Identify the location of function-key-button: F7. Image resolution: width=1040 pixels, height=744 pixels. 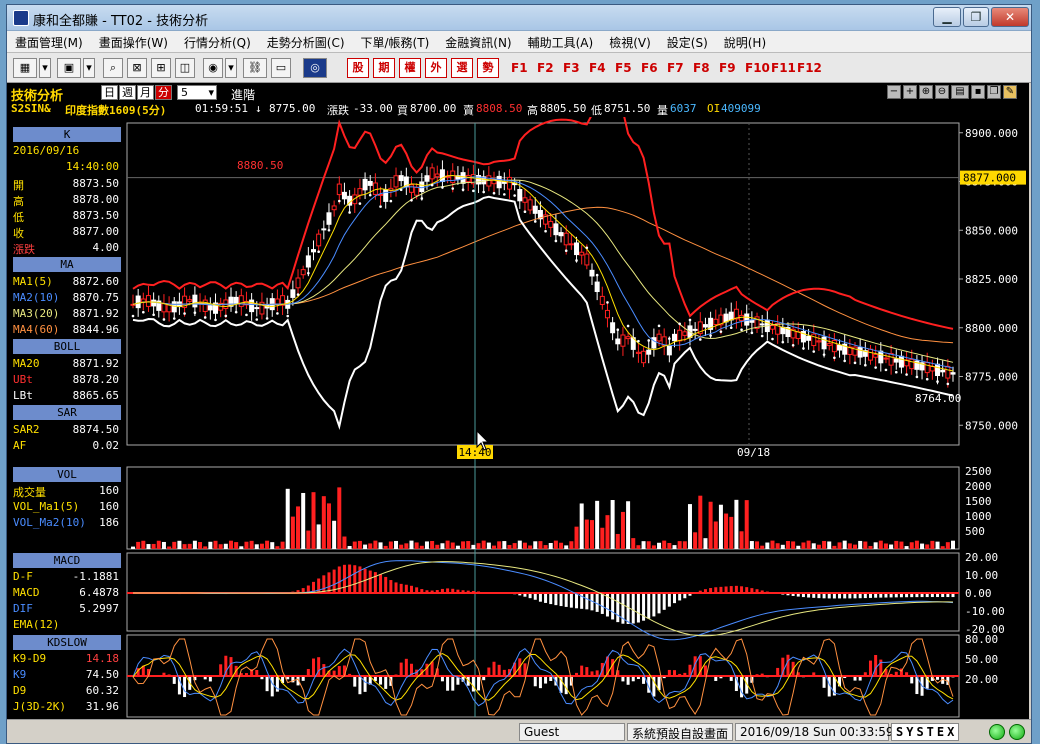
(675, 68).